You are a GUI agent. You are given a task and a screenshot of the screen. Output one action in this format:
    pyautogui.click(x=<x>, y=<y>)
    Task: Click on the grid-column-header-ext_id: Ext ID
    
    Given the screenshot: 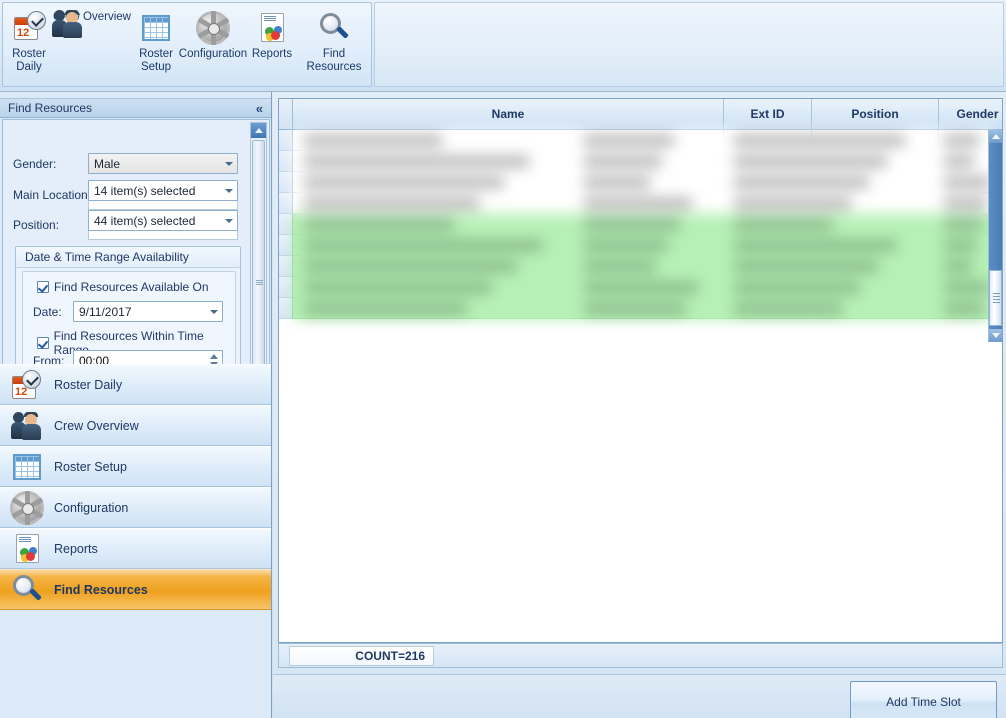 What is the action you would take?
    pyautogui.click(x=768, y=114)
    